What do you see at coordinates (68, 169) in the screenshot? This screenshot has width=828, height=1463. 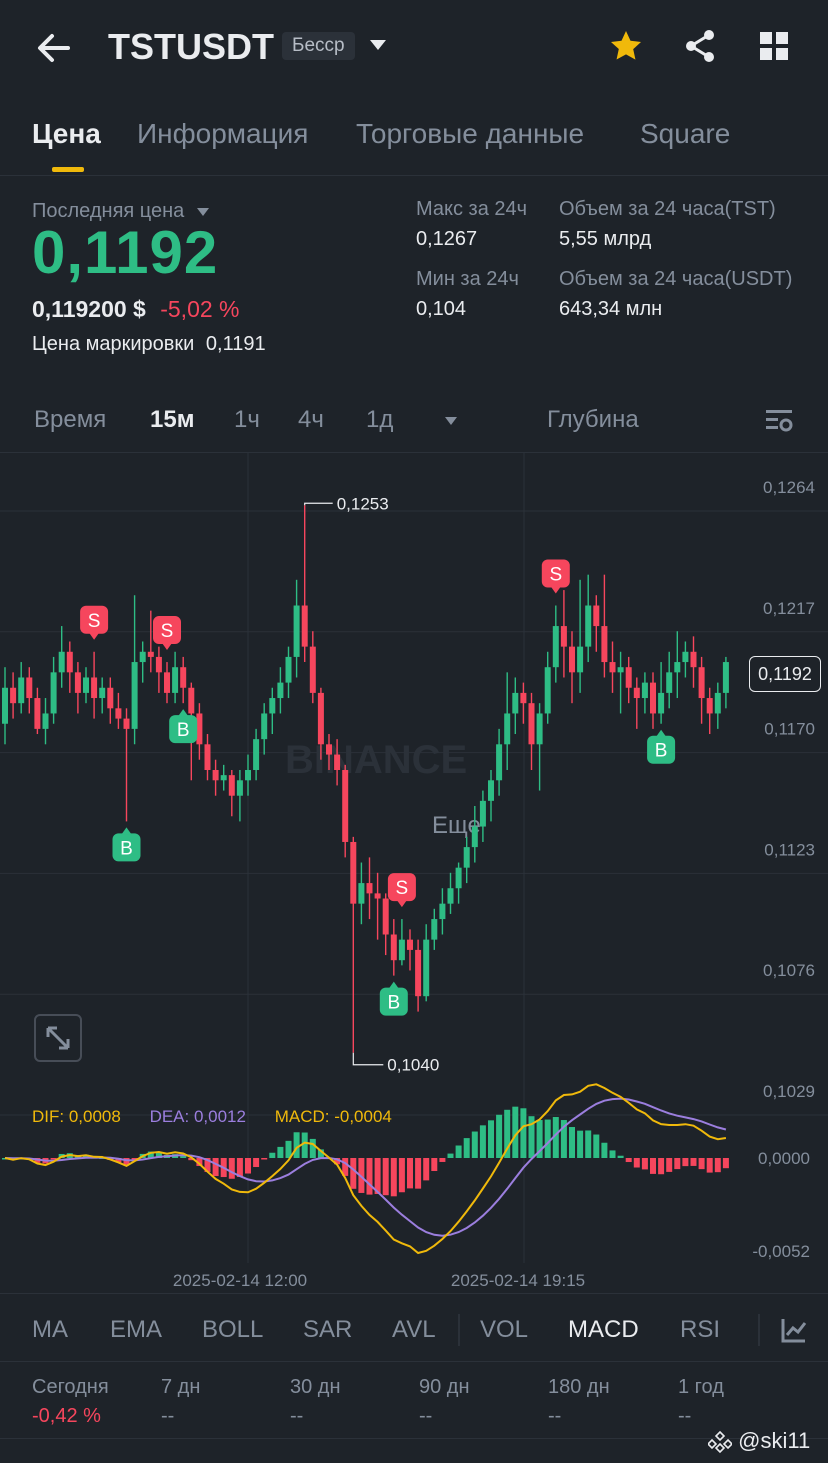 I see `tab-active-indicator` at bounding box center [68, 169].